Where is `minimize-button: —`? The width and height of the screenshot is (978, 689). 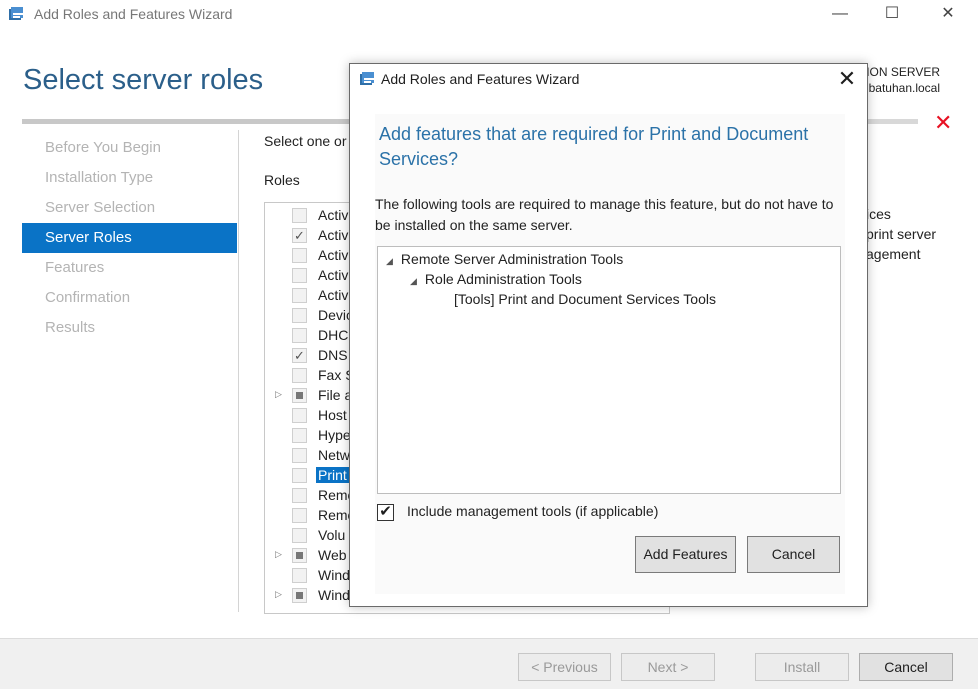 minimize-button: — is located at coordinates (840, 15).